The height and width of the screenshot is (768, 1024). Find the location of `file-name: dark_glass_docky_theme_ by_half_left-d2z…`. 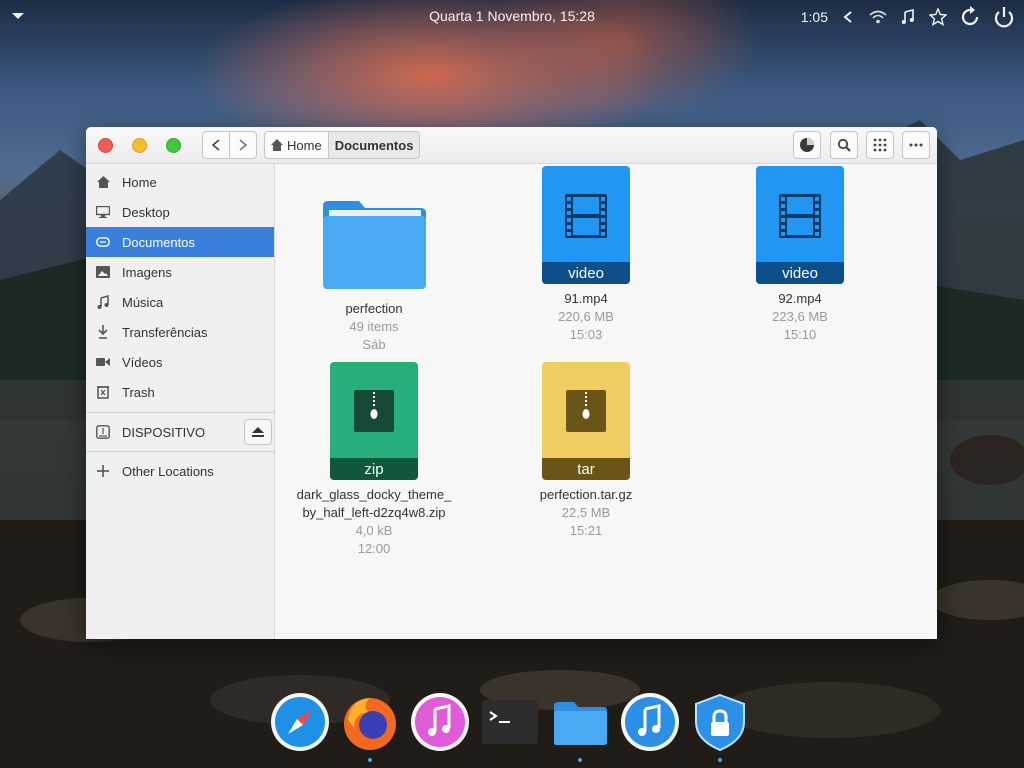

file-name: dark_glass_docky_theme_ by_half_left-d2z… is located at coordinates (374, 503).